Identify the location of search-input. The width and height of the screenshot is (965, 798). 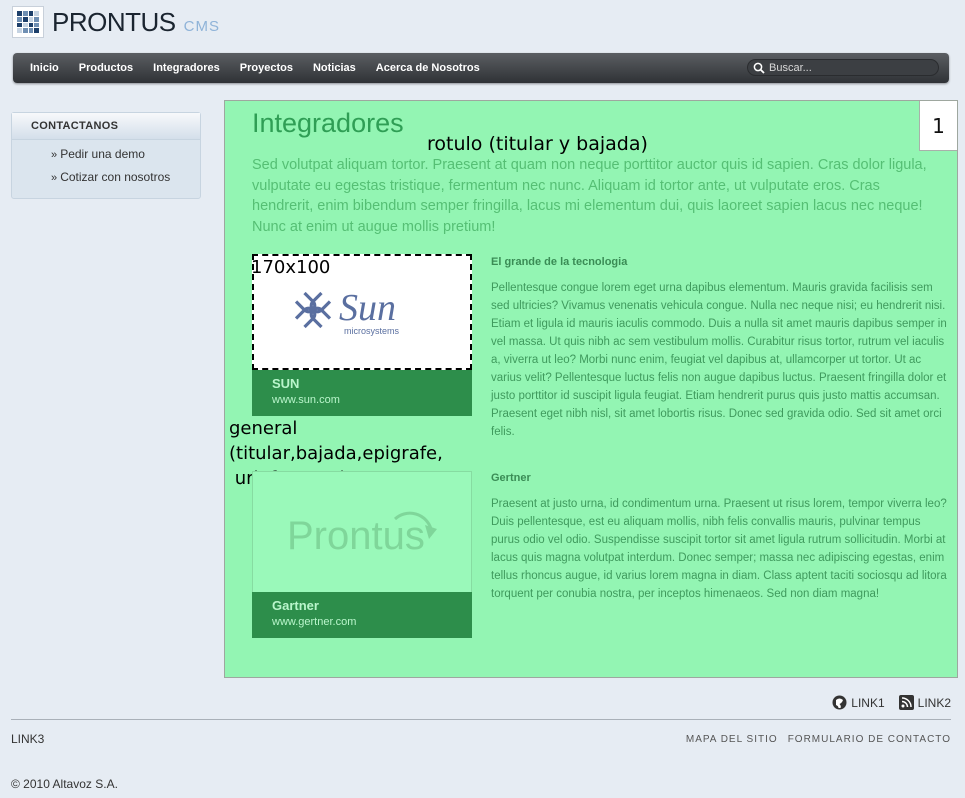
(849, 67).